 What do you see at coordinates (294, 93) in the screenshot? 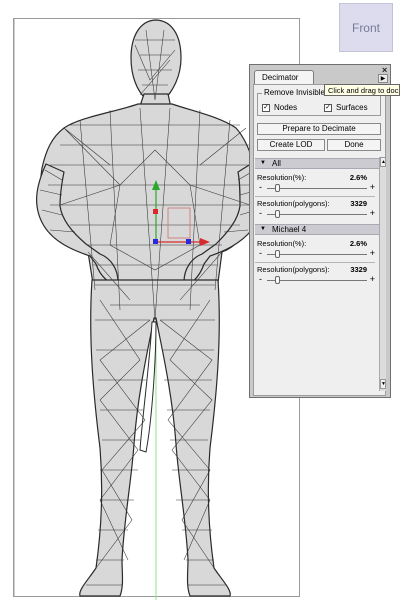
I see `remove-invisible-label: Remove Invisible` at bounding box center [294, 93].